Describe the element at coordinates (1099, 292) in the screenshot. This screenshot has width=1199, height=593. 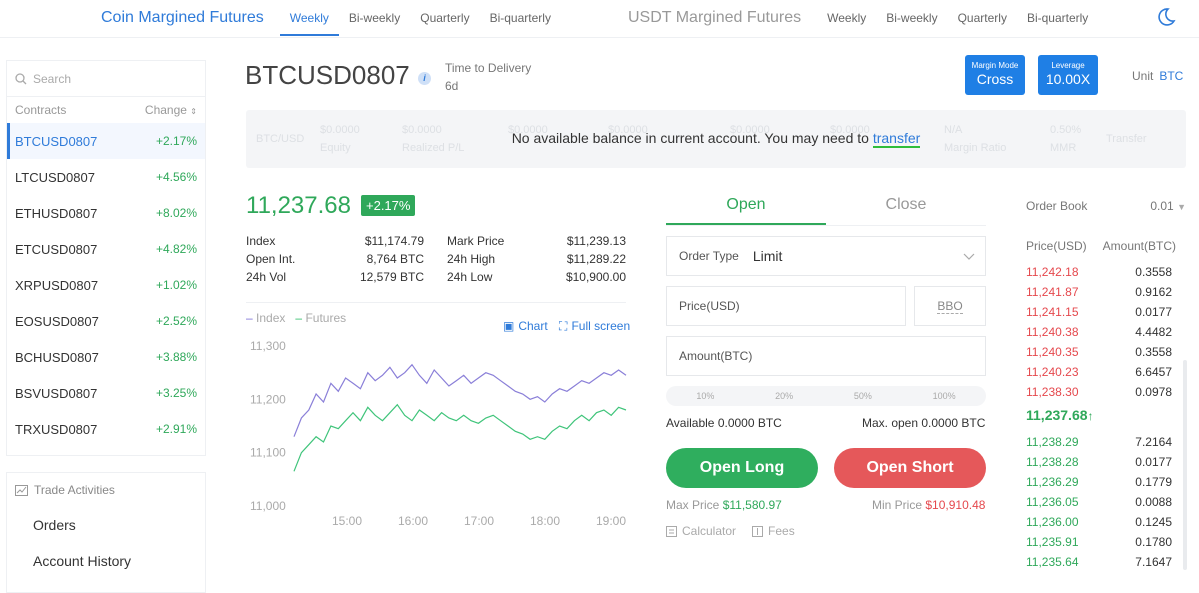
I see `ask-row: 11,241.87 0.9162` at that location.